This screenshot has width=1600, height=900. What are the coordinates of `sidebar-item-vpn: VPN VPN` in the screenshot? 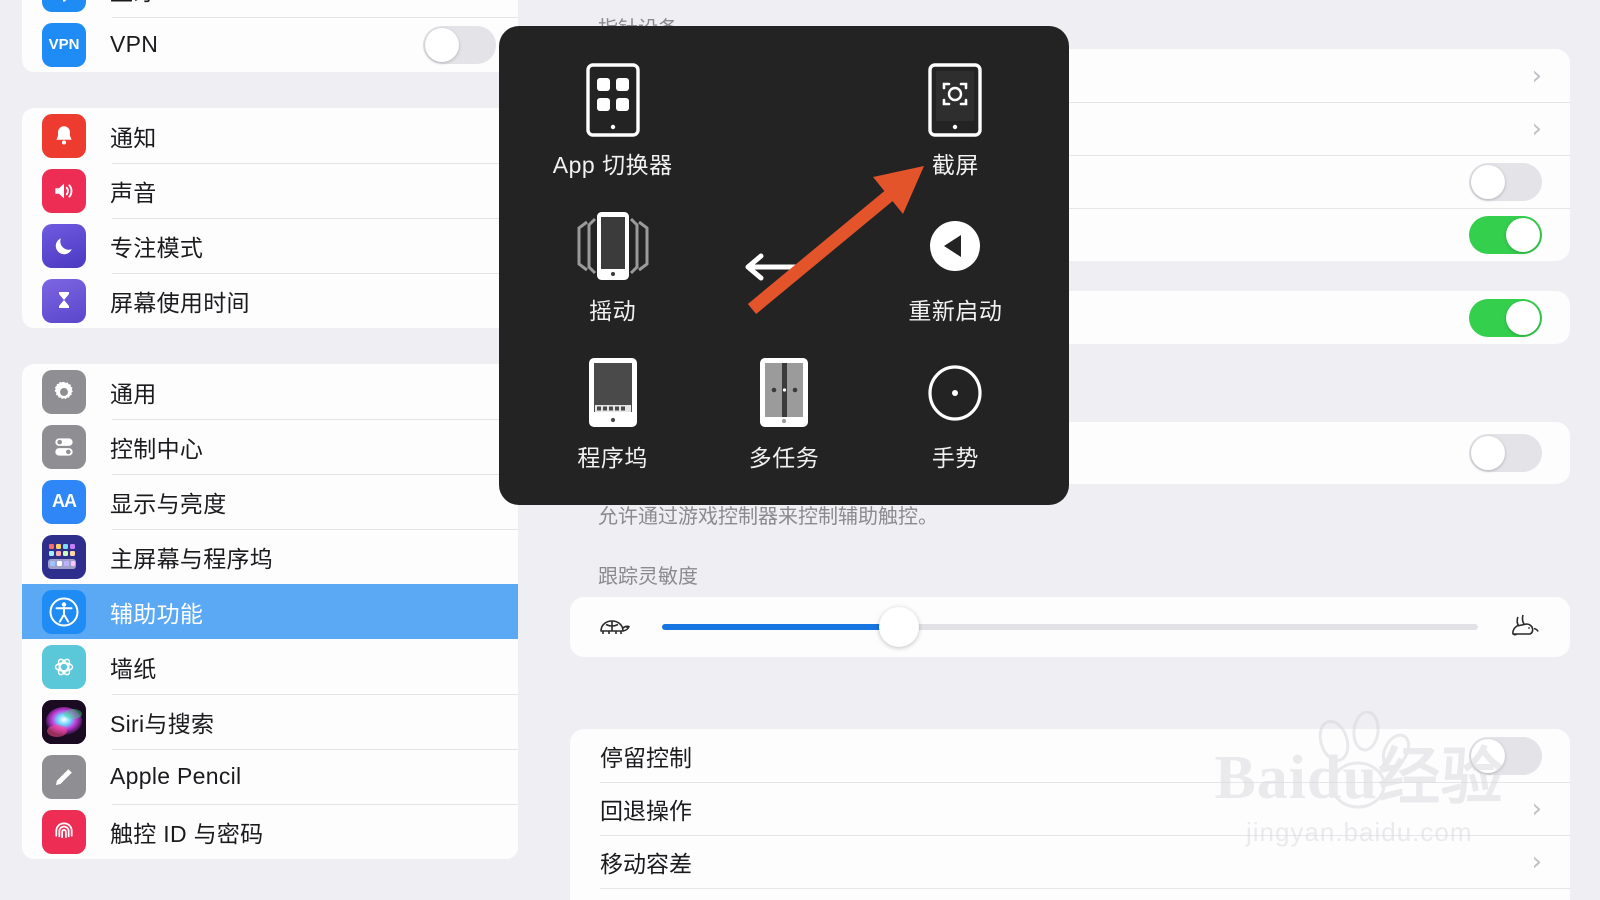 It's located at (270, 44).